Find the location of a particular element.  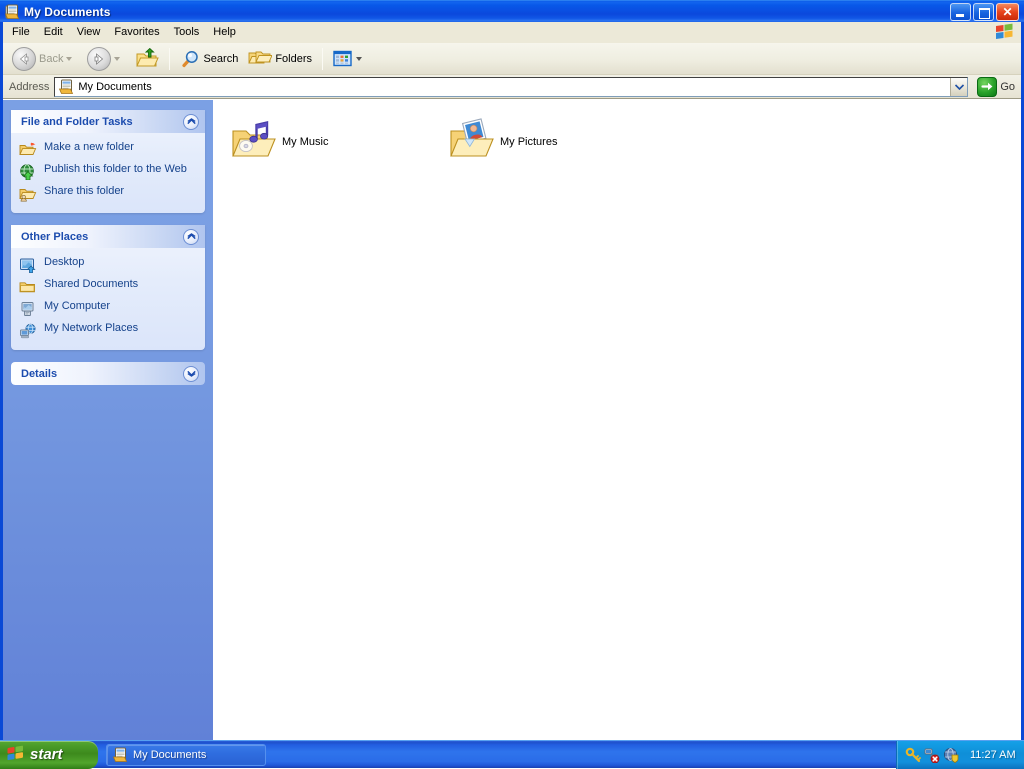

go-label: Go is located at coordinates (1007, 87).